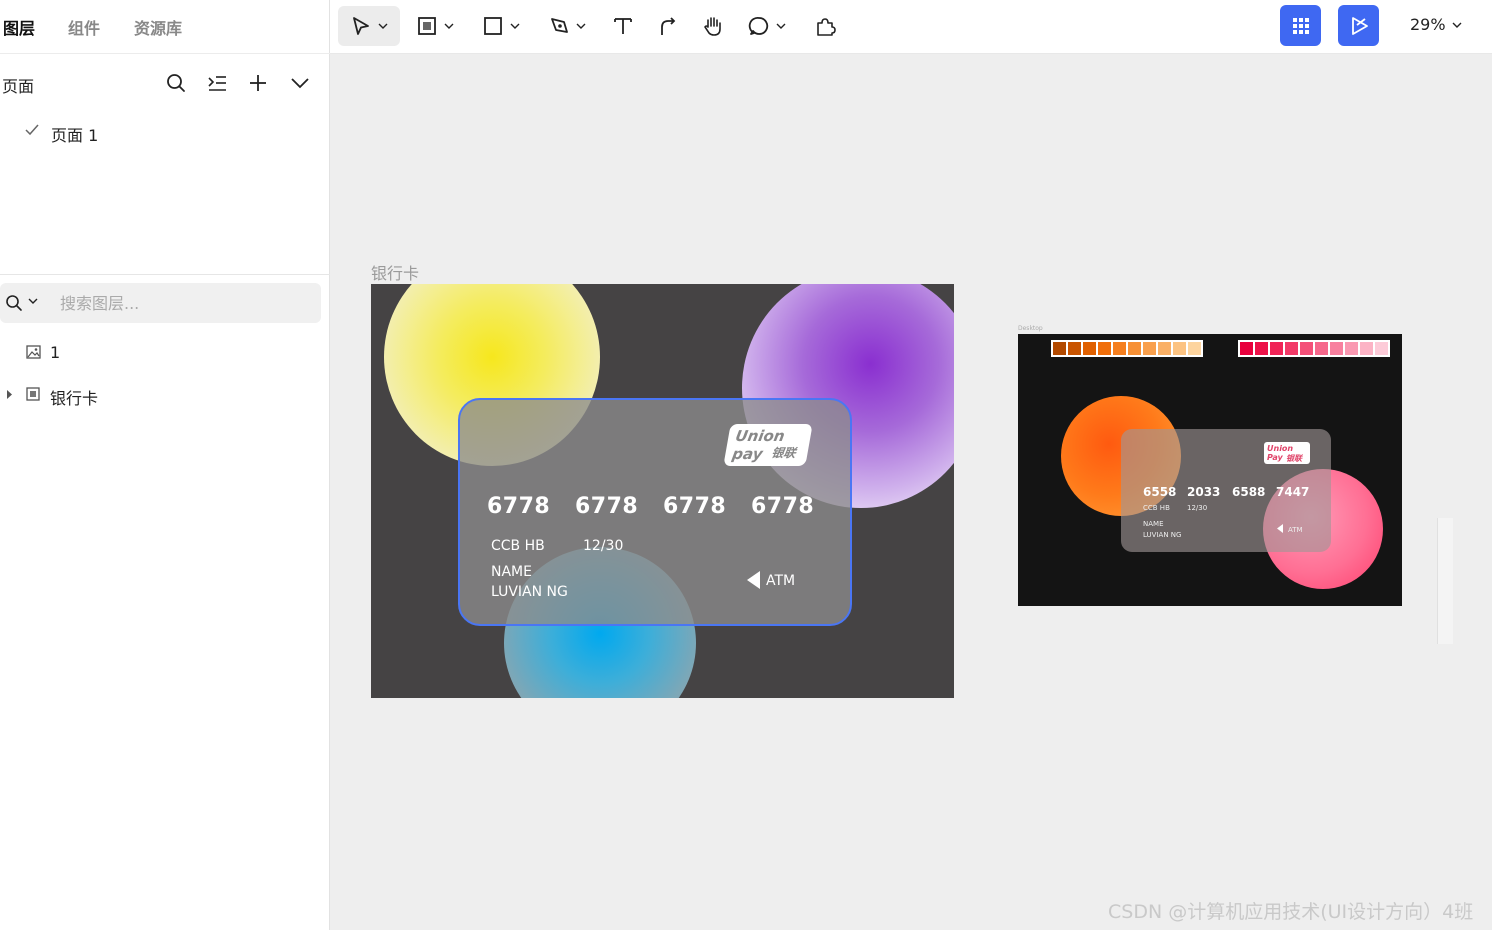 The height and width of the screenshot is (930, 1492). Describe the element at coordinates (1314, 348) in the screenshot. I see `pink-palette` at that location.